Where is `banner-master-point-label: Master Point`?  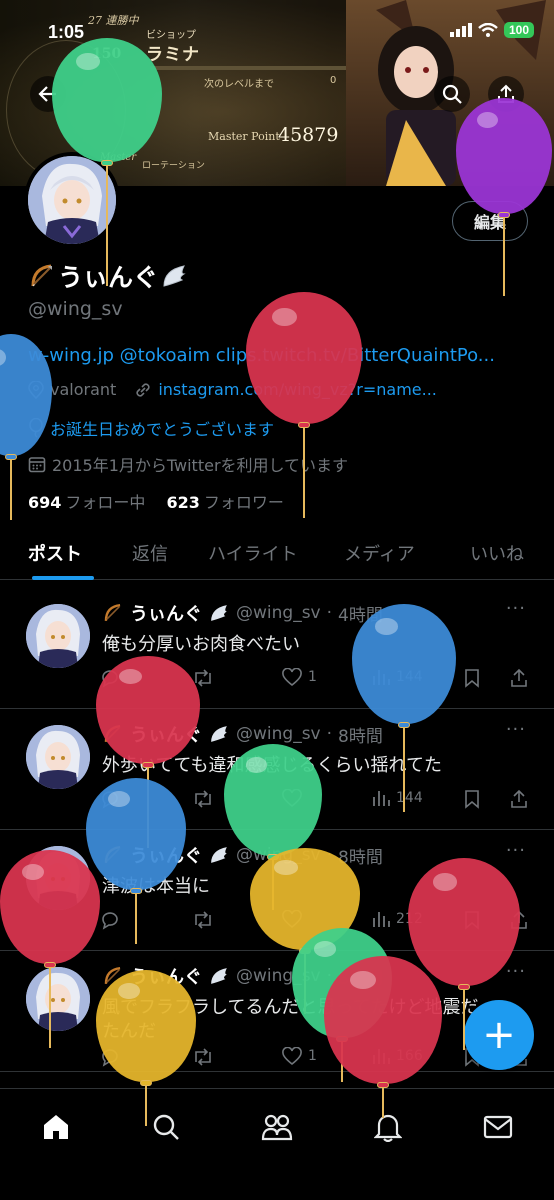
banner-master-point-label: Master Point is located at coordinates (244, 136).